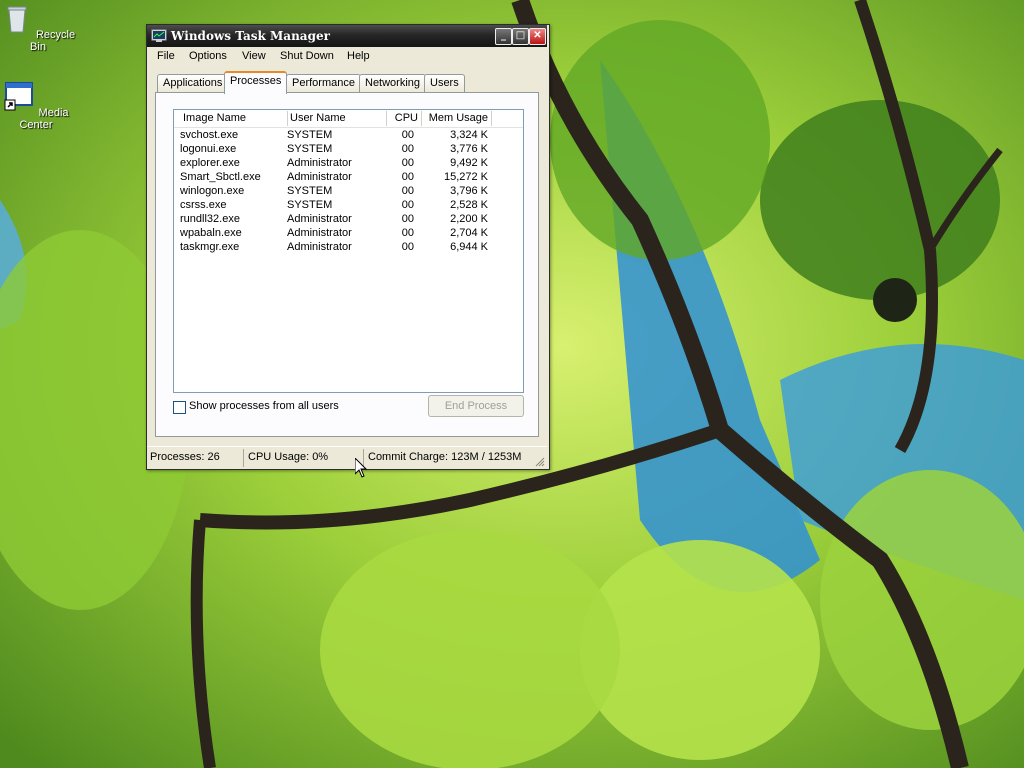 The width and height of the screenshot is (1024, 768). What do you see at coordinates (361, 468) in the screenshot?
I see `mouse-cursor-icon` at bounding box center [361, 468].